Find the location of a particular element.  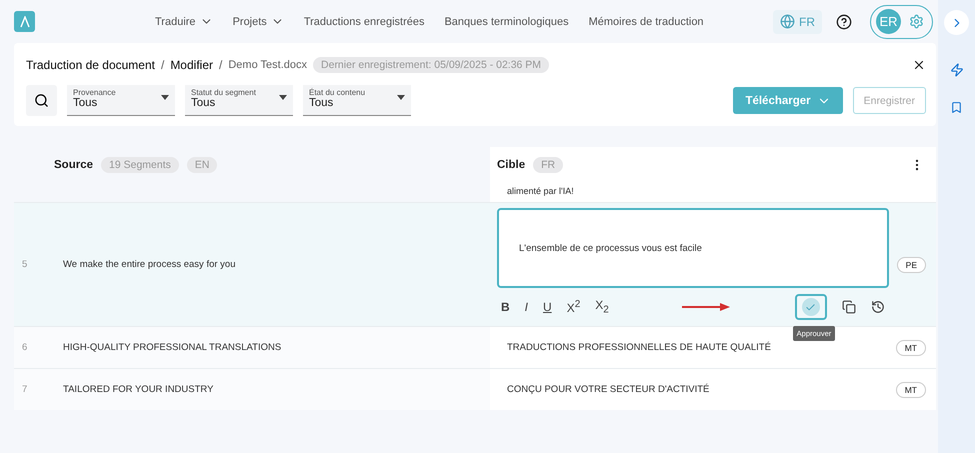

nav-menu-item: Traduire is located at coordinates (184, 21).